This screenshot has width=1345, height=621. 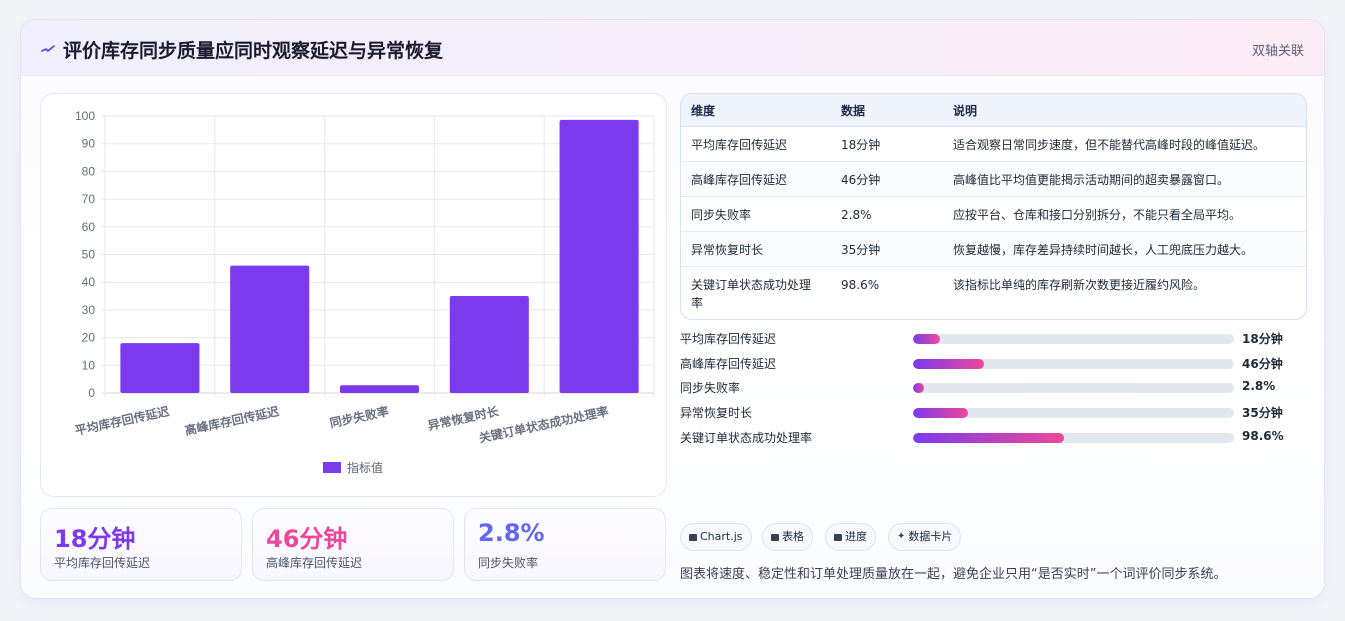 I want to click on chip-label: 表格, so click(x=793, y=536).